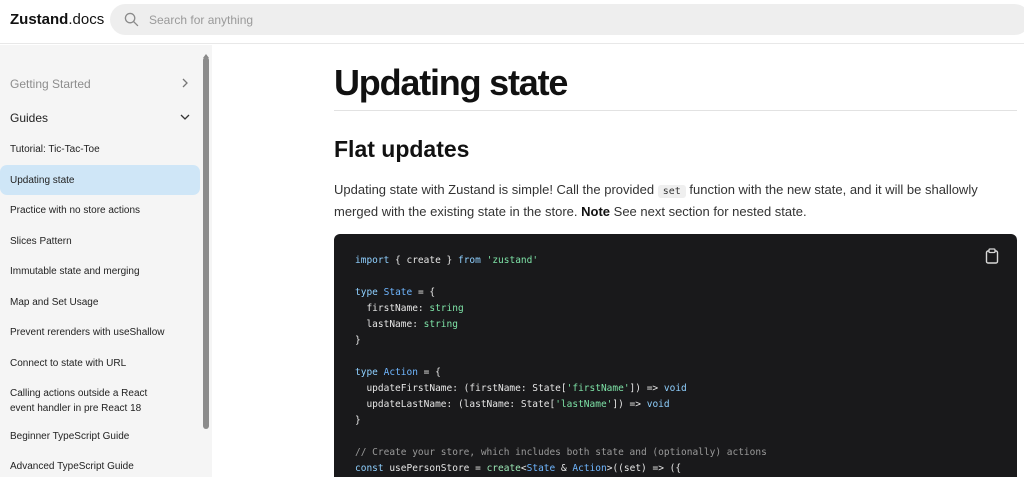 This screenshot has width=1024, height=477. What do you see at coordinates (100, 149) in the screenshot?
I see `sidebar-item-tutorial-tic-tac-toe: Tutorial: Tic-Tac-Toe` at bounding box center [100, 149].